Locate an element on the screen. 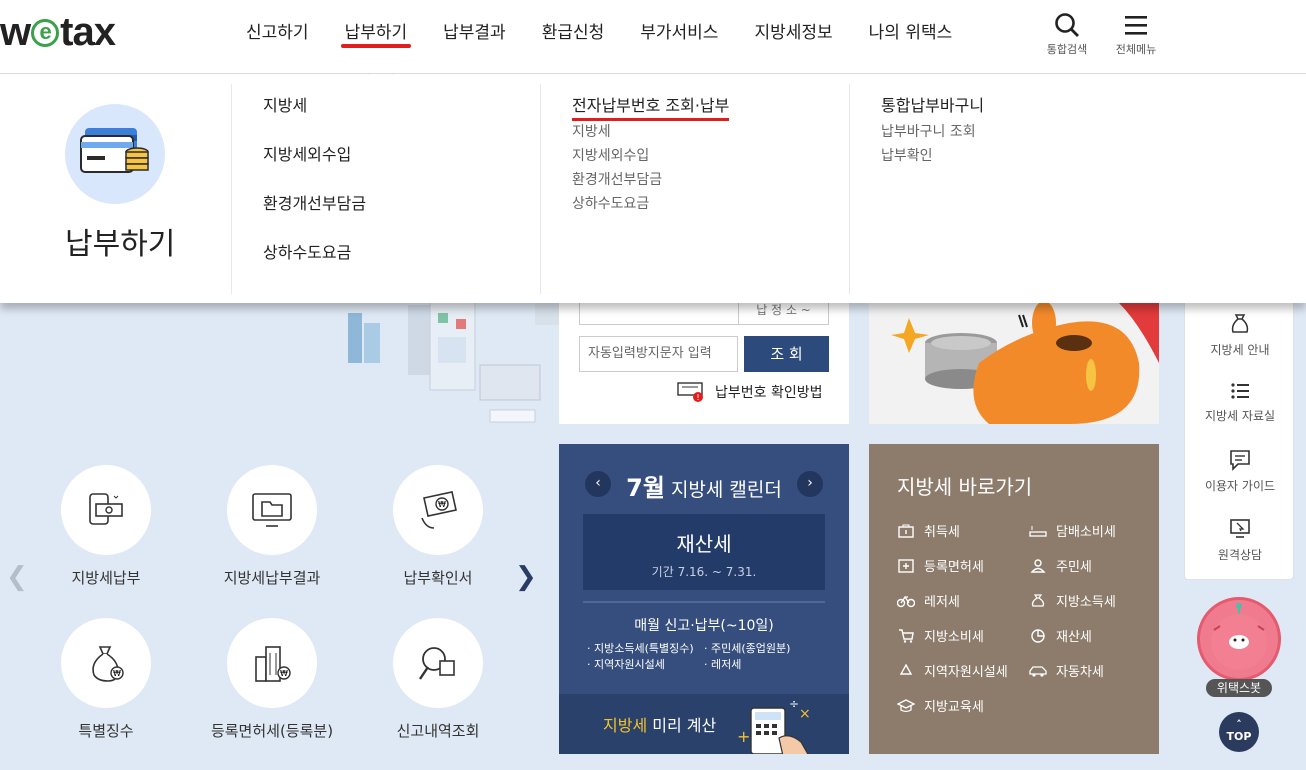  nav-refund: 환급신청 is located at coordinates (573, 37).